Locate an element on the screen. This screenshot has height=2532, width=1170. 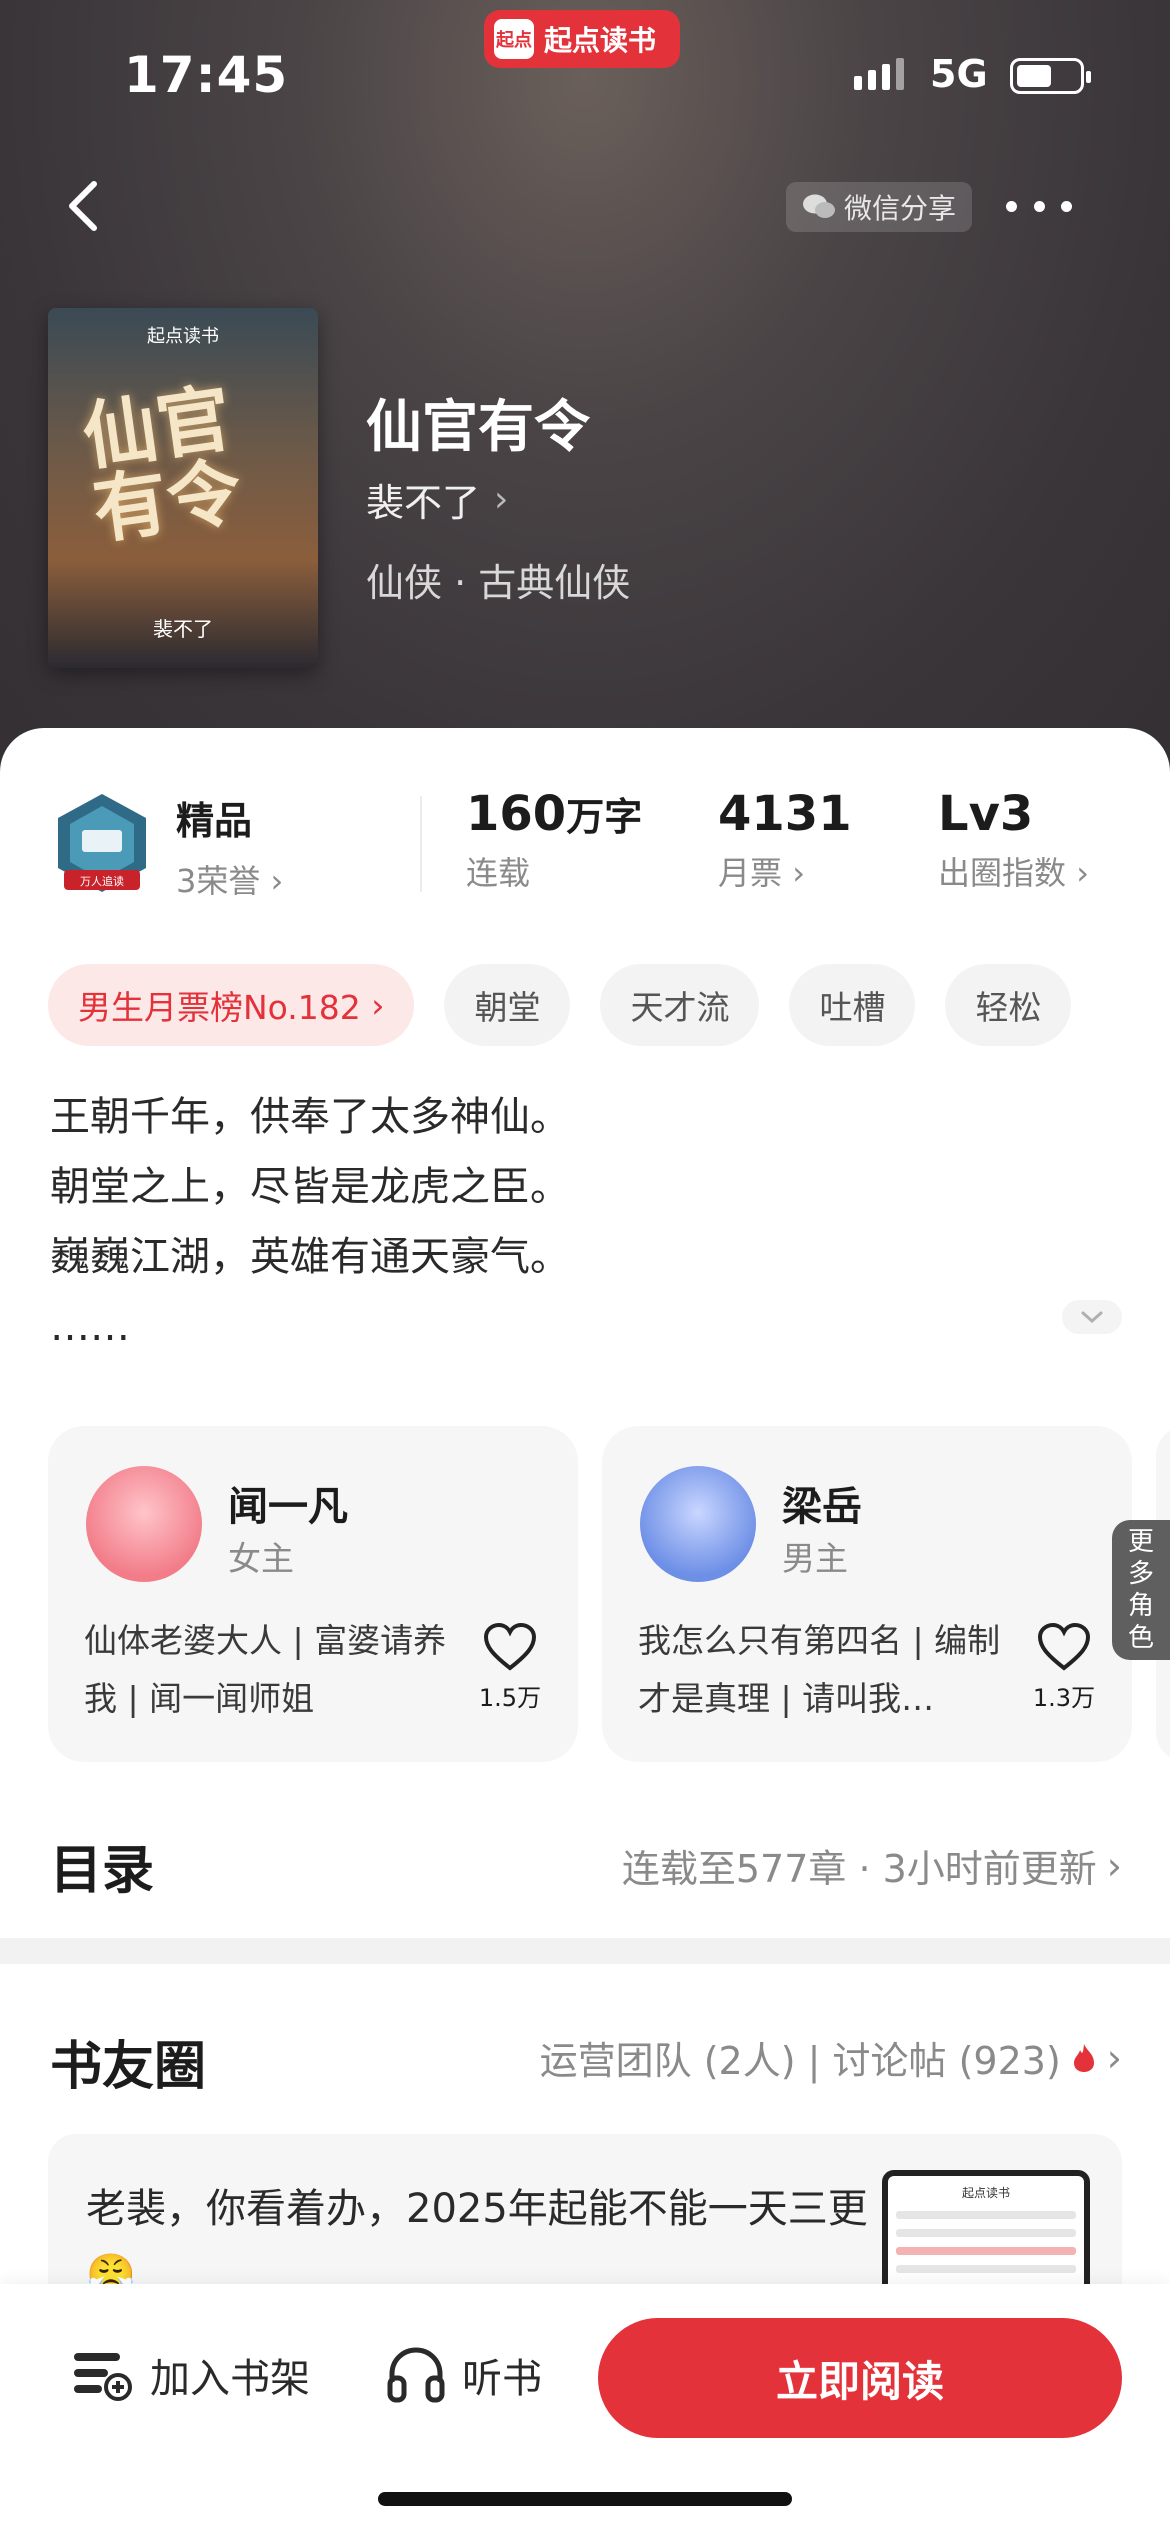
thumb-header: 起点读书 is located at coordinates (985, 2193).